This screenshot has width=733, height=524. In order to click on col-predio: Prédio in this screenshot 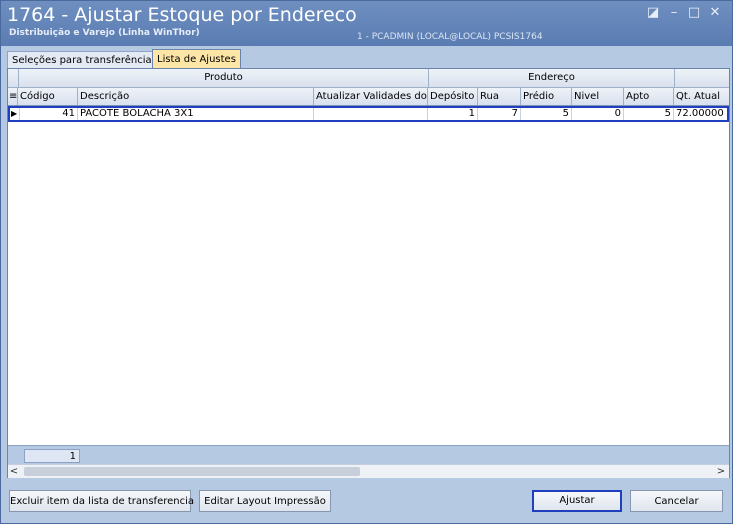, I will do `click(546, 96)`.